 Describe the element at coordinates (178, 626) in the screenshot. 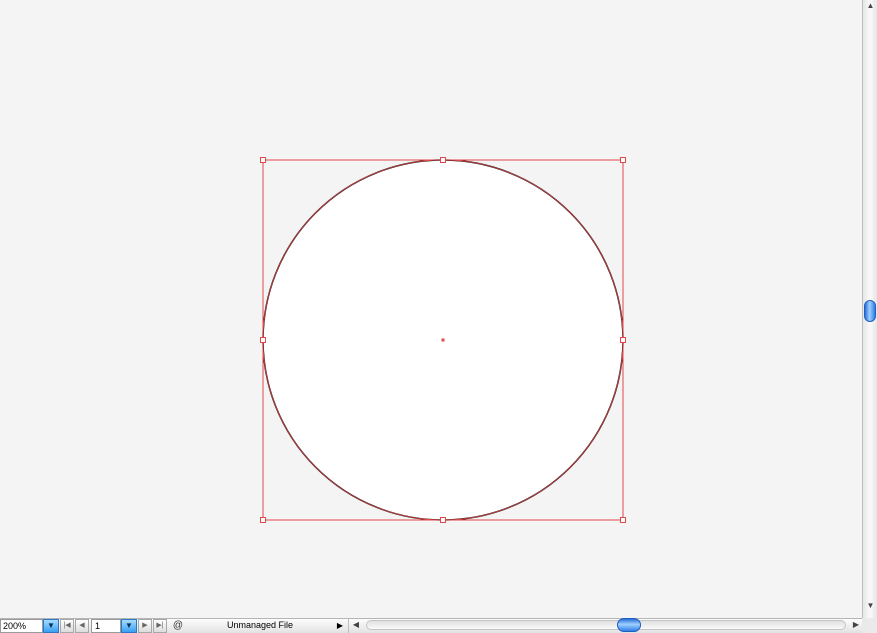

I see `version-cue-icon: @` at that location.